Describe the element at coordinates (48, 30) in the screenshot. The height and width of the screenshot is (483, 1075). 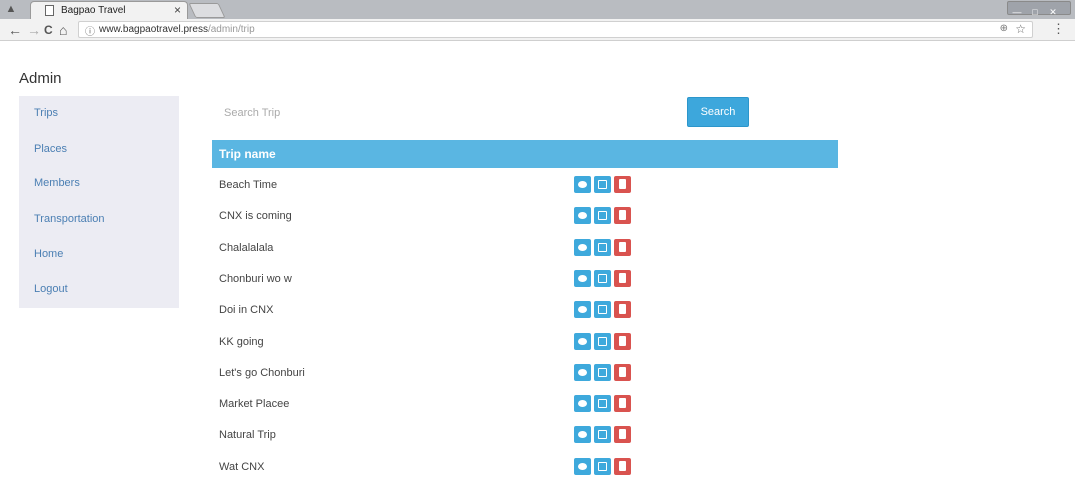
I see `reload-icon: C` at that location.